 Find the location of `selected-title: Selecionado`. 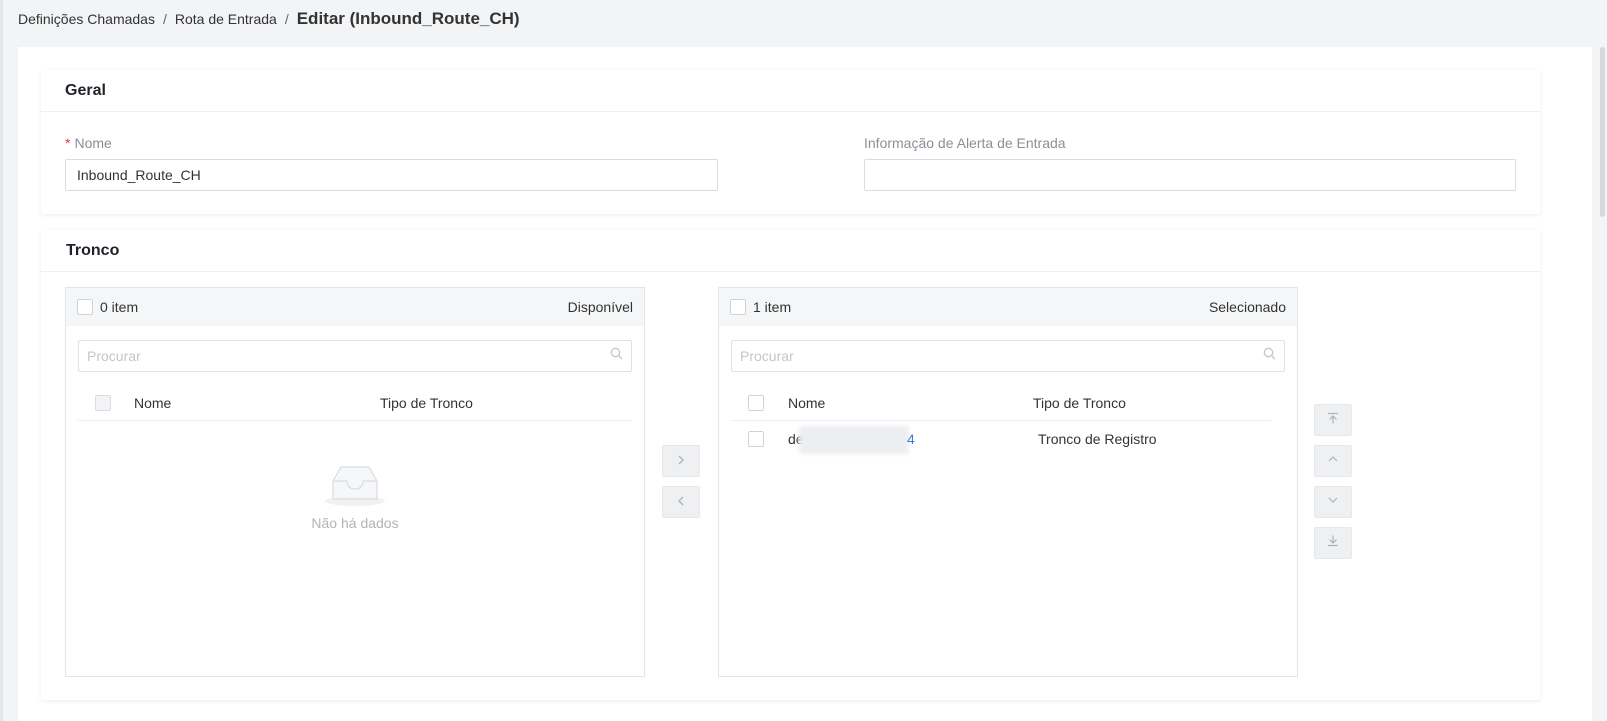

selected-title: Selecionado is located at coordinates (1247, 307).